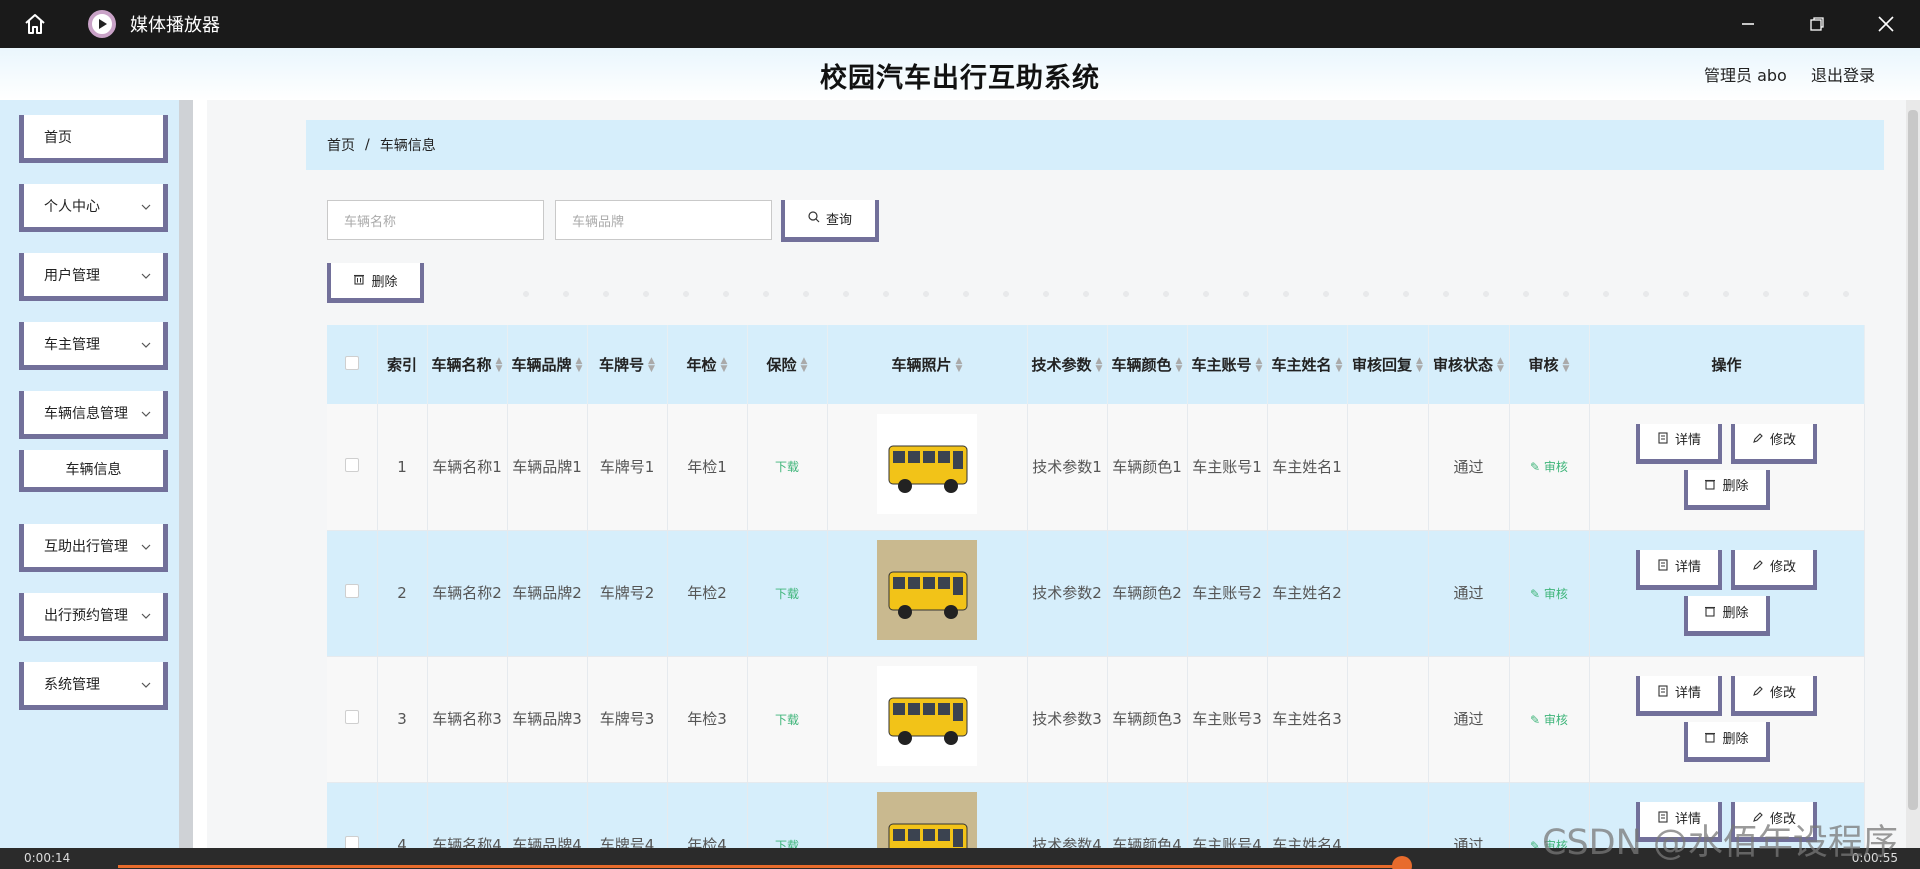  What do you see at coordinates (1885, 24) in the screenshot?
I see `close-button` at bounding box center [1885, 24].